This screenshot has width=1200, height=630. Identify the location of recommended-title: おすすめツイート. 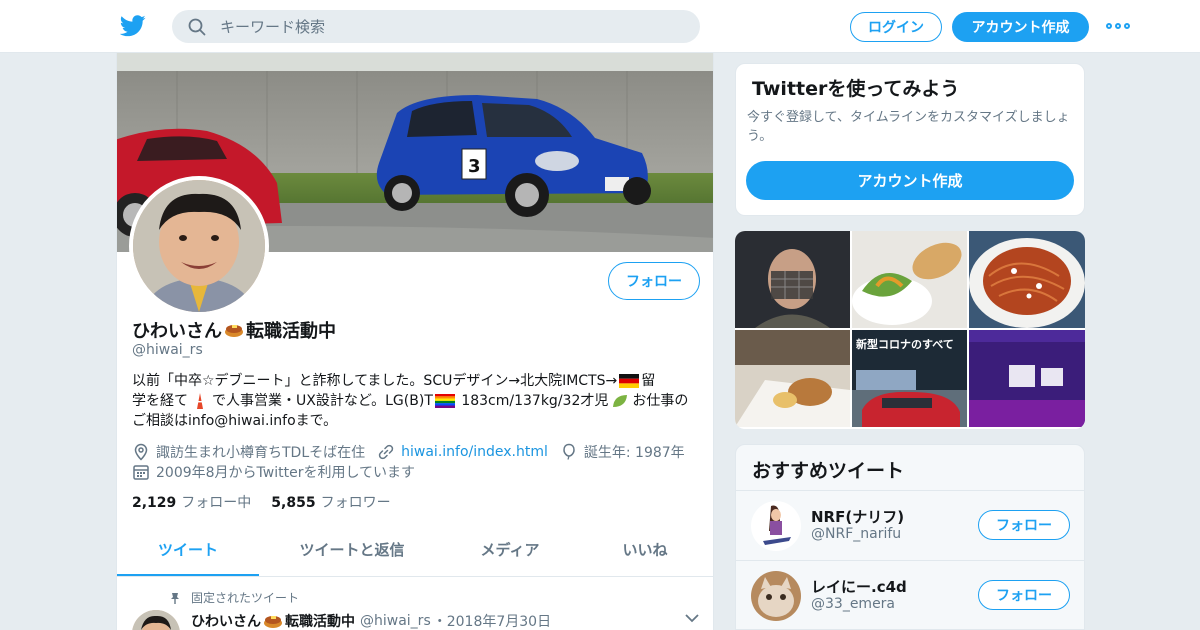
(828, 471).